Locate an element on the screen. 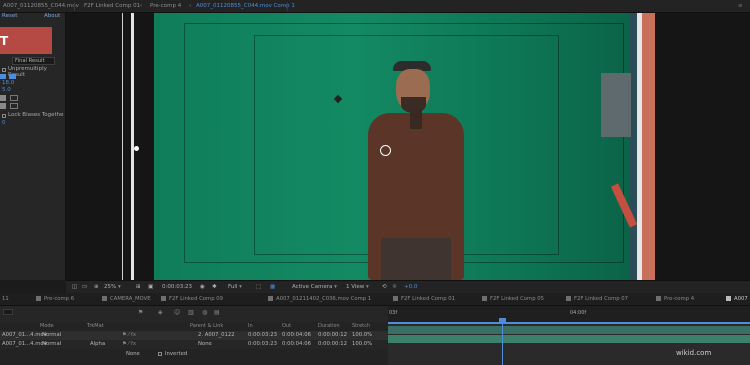  parent-dropdown: None is located at coordinates (205, 344).